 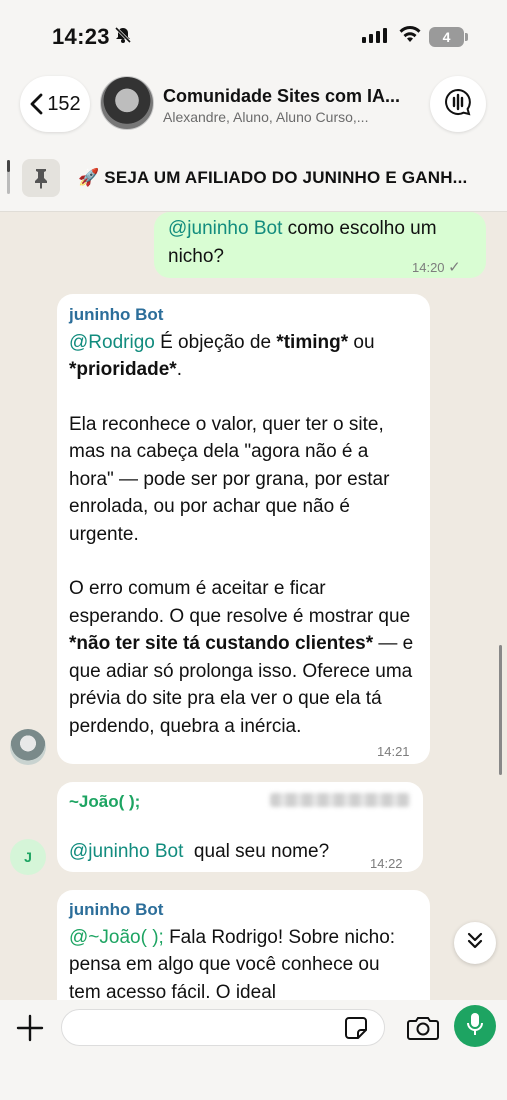 I want to click on text-run: É objeção de, so click(x=215, y=342).